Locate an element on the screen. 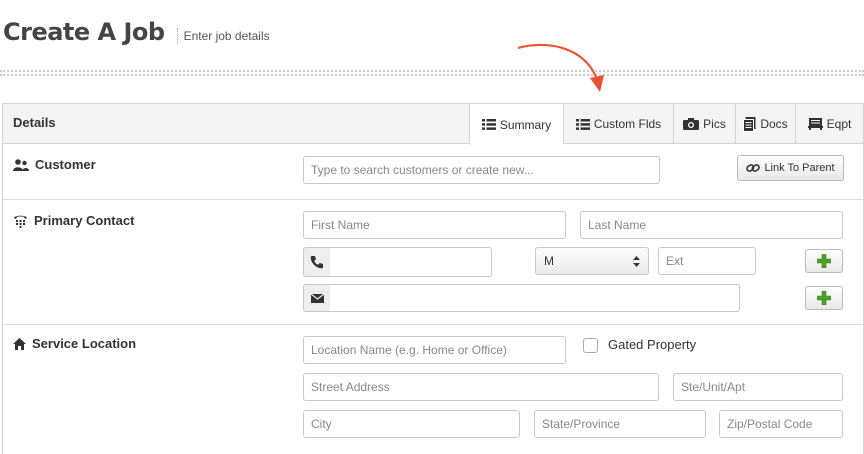  tab-label: Custom Flds is located at coordinates (627, 124).